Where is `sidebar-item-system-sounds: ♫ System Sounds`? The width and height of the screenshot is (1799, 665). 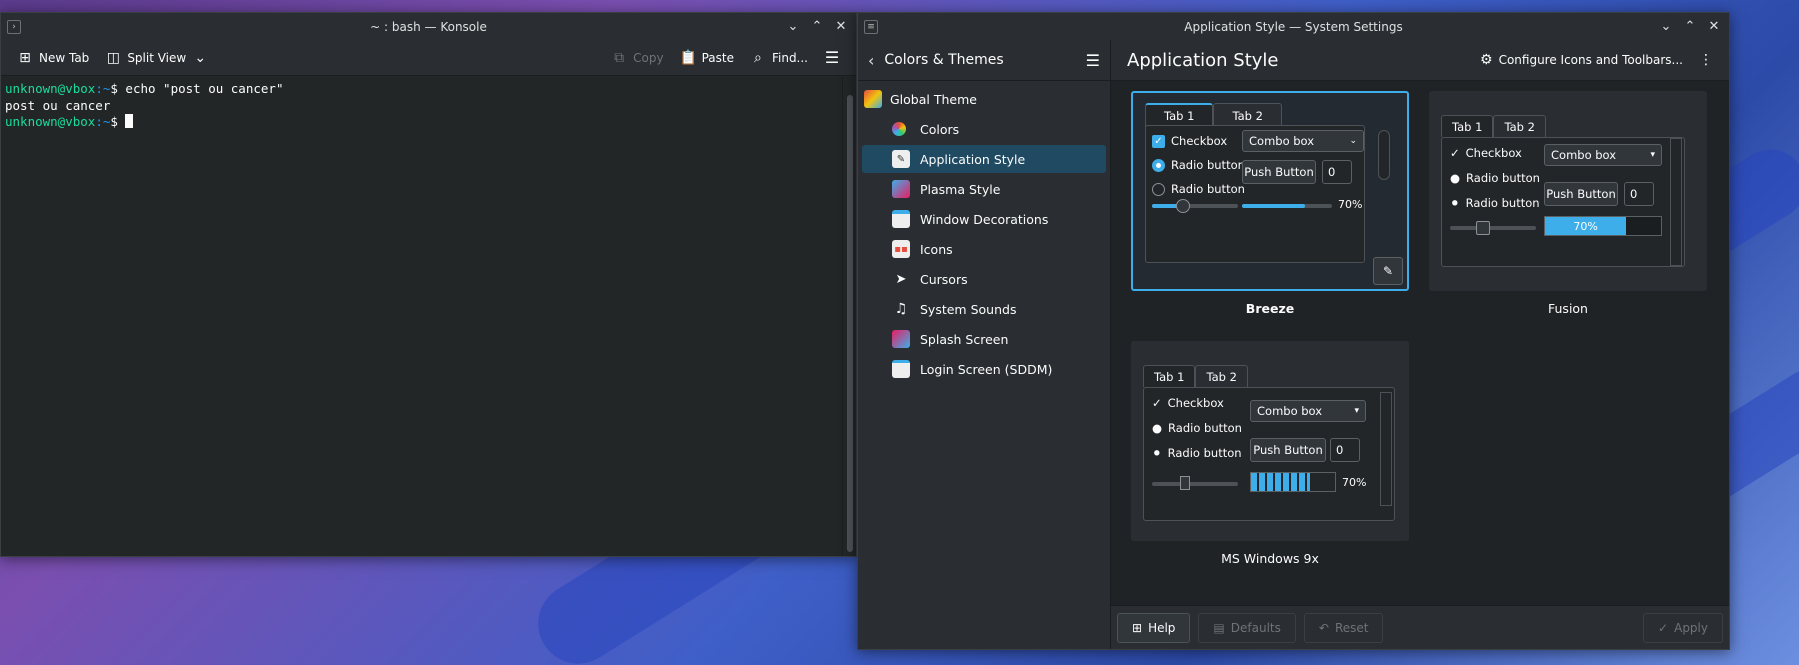
sidebar-item-system-sounds: ♫ System Sounds is located at coordinates (984, 309).